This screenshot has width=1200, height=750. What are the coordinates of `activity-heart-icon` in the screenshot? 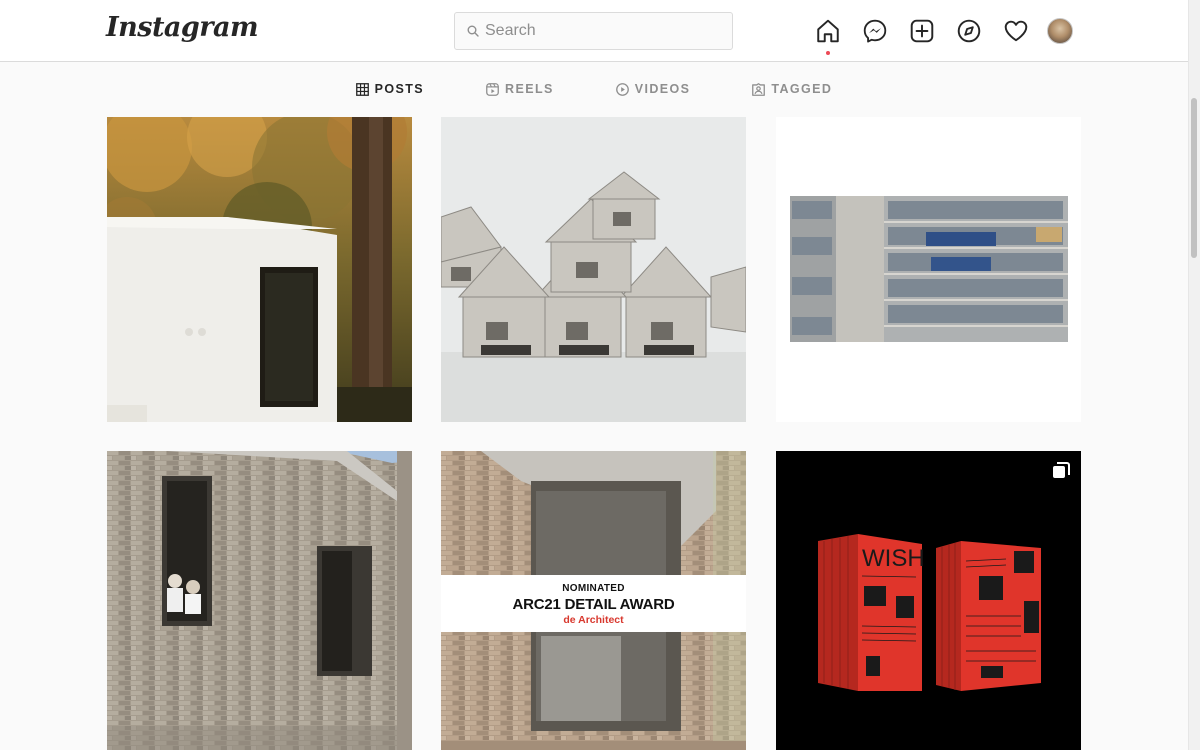 It's located at (1016, 31).